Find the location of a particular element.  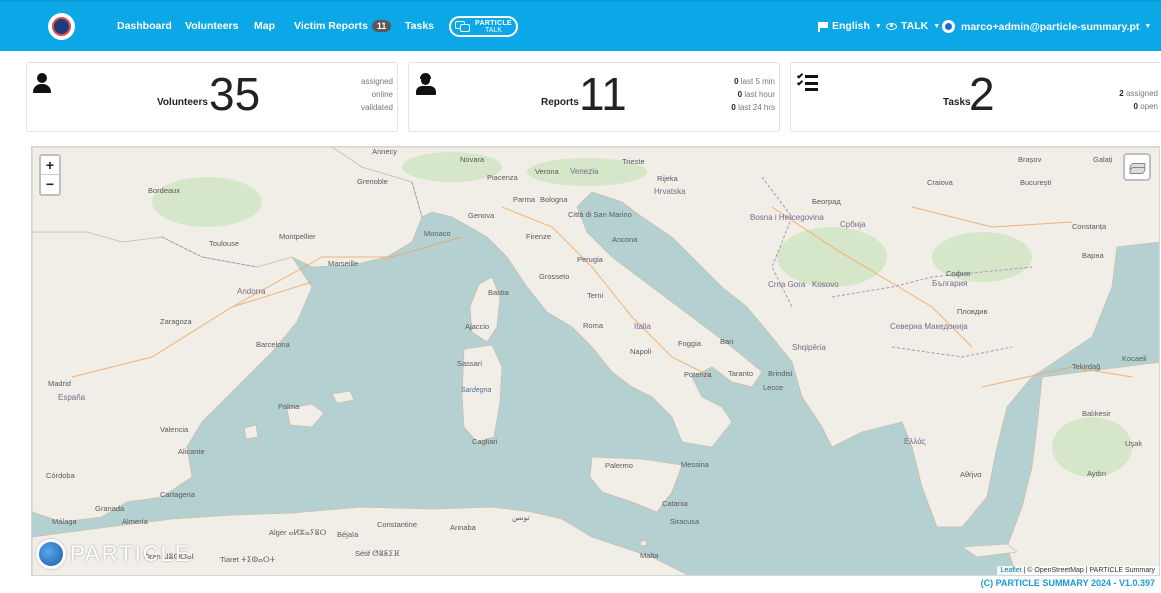

map-label-taranto: Taranto is located at coordinates (741, 373).